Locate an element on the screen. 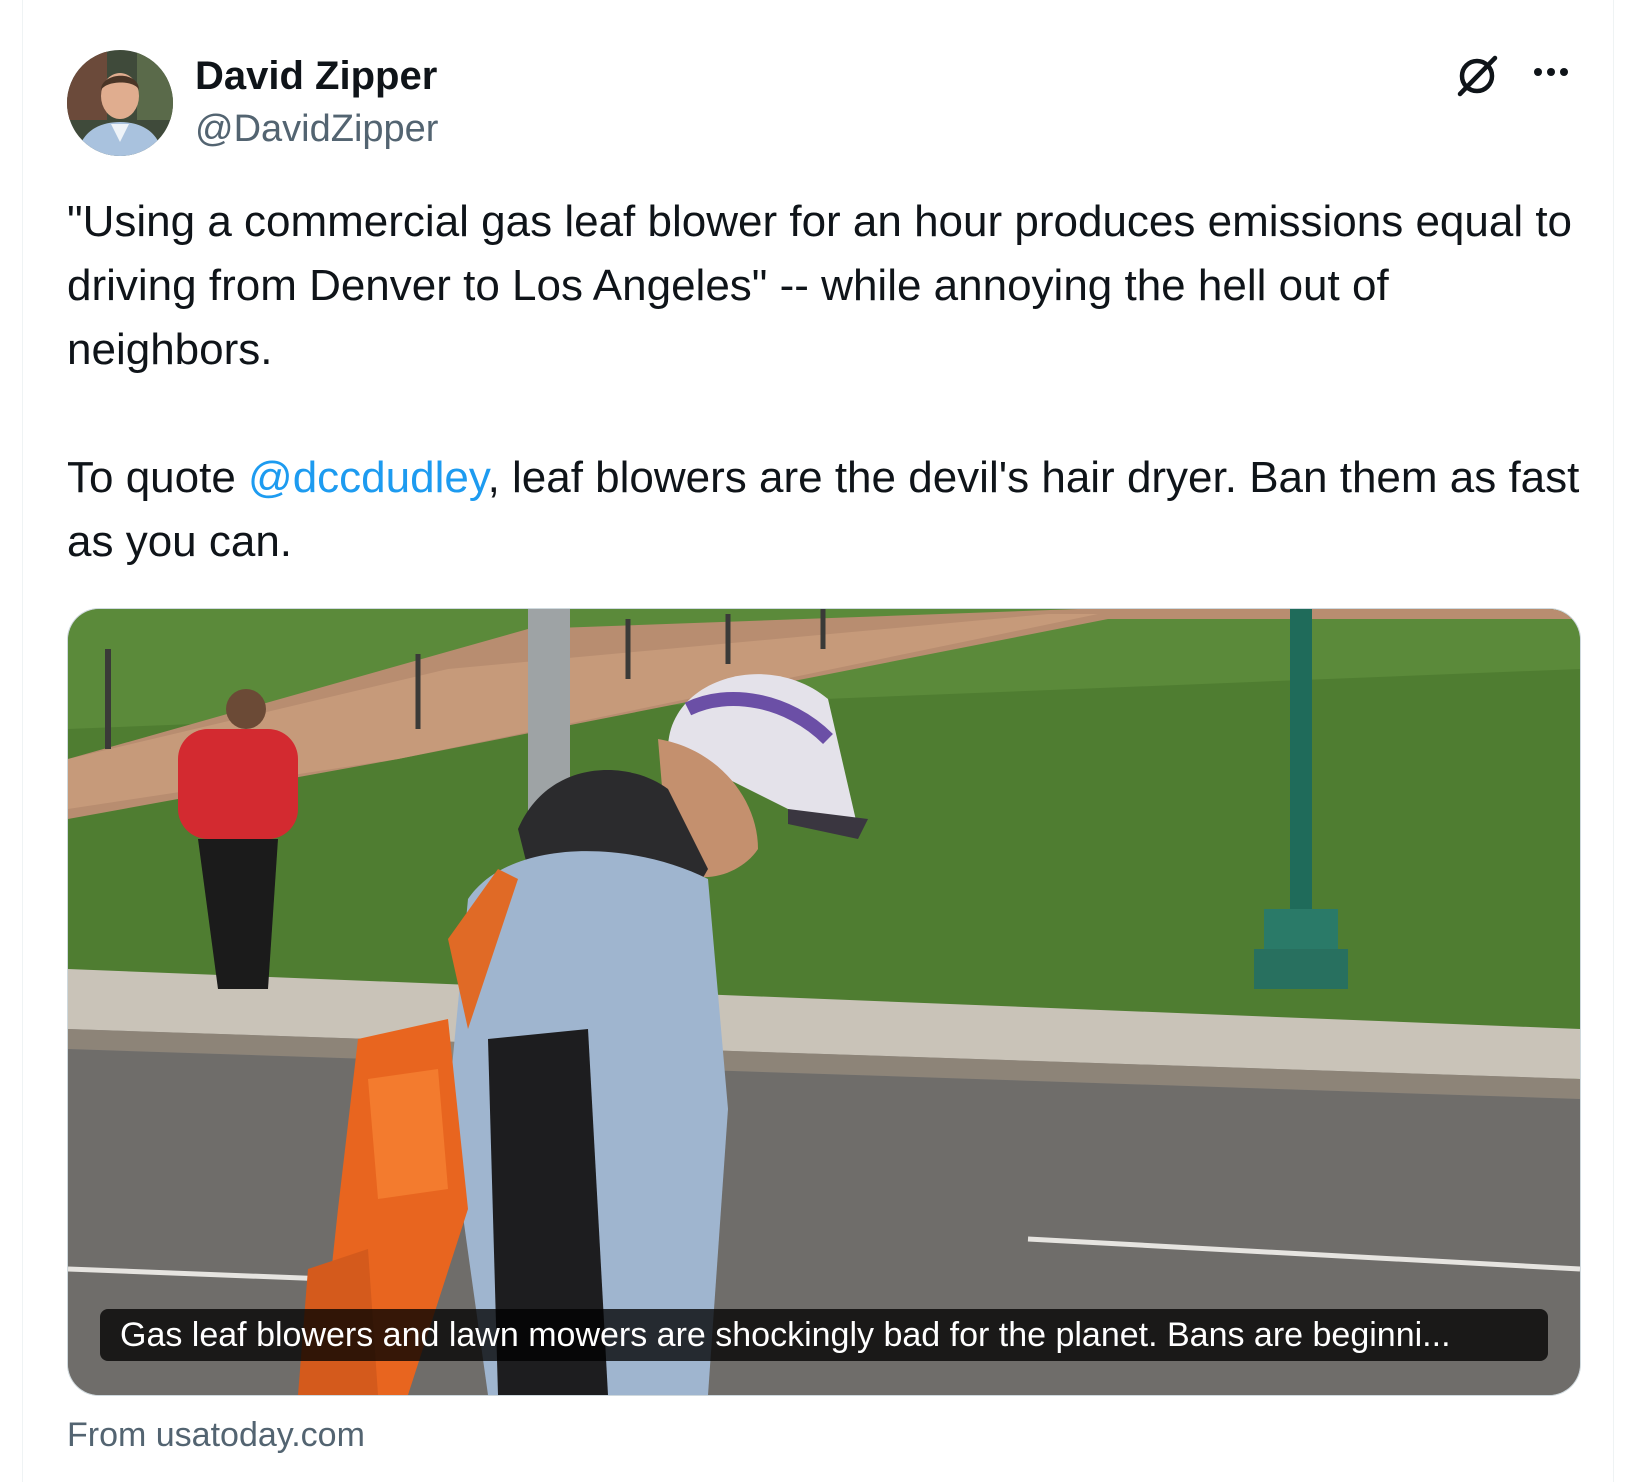 The width and height of the screenshot is (1634, 1482). mention-link: @dccdudley is located at coordinates (368, 477).